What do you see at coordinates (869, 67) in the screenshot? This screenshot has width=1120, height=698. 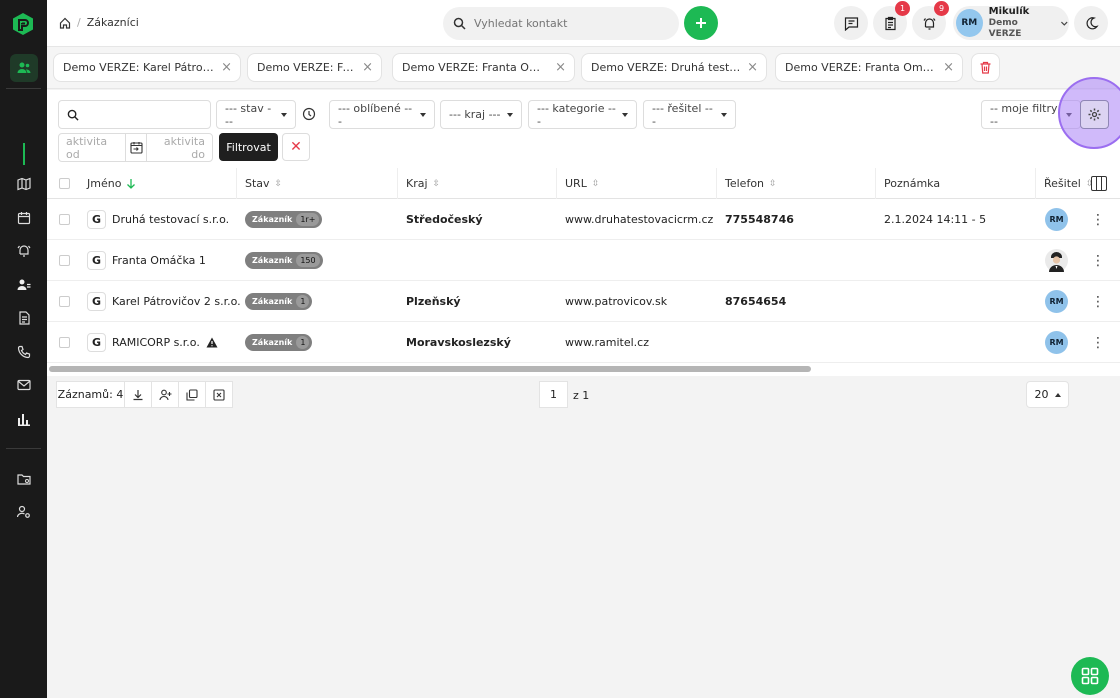 I see `tab-item: Demo VERZE: Franta Omáčk... ×` at bounding box center [869, 67].